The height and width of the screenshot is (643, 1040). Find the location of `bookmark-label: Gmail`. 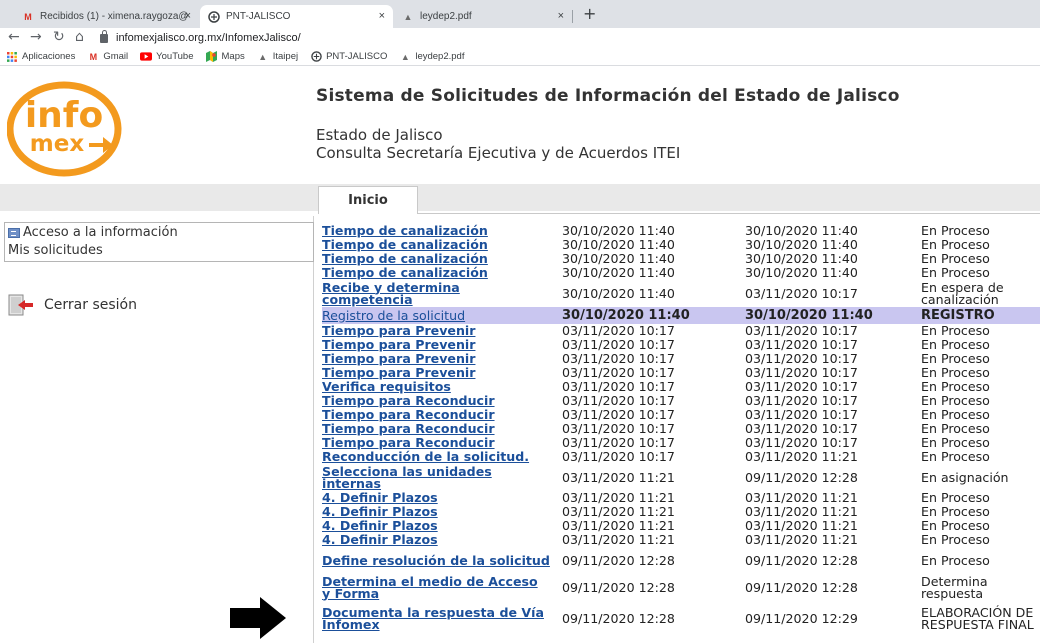

bookmark-label: Gmail is located at coordinates (116, 56).